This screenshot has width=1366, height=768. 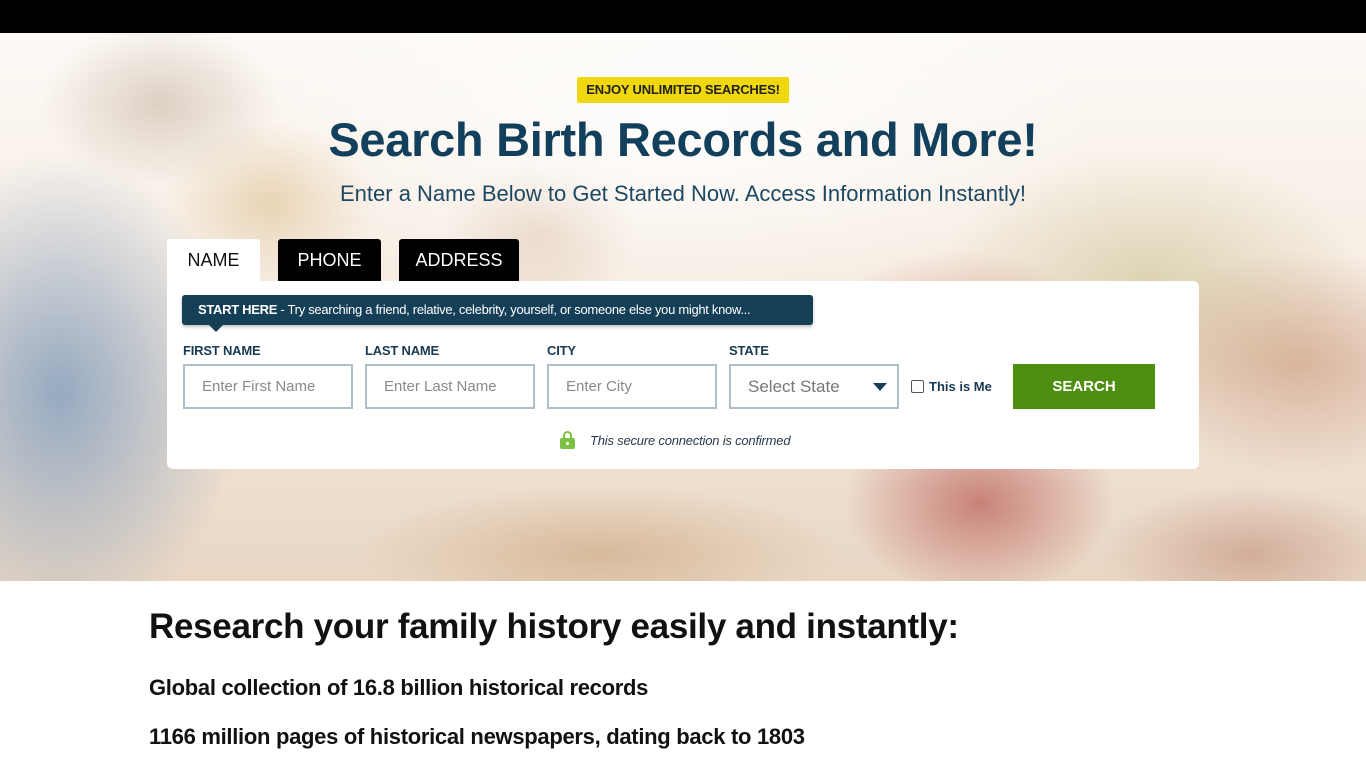 What do you see at coordinates (450, 386) in the screenshot?
I see `last-name-input` at bounding box center [450, 386].